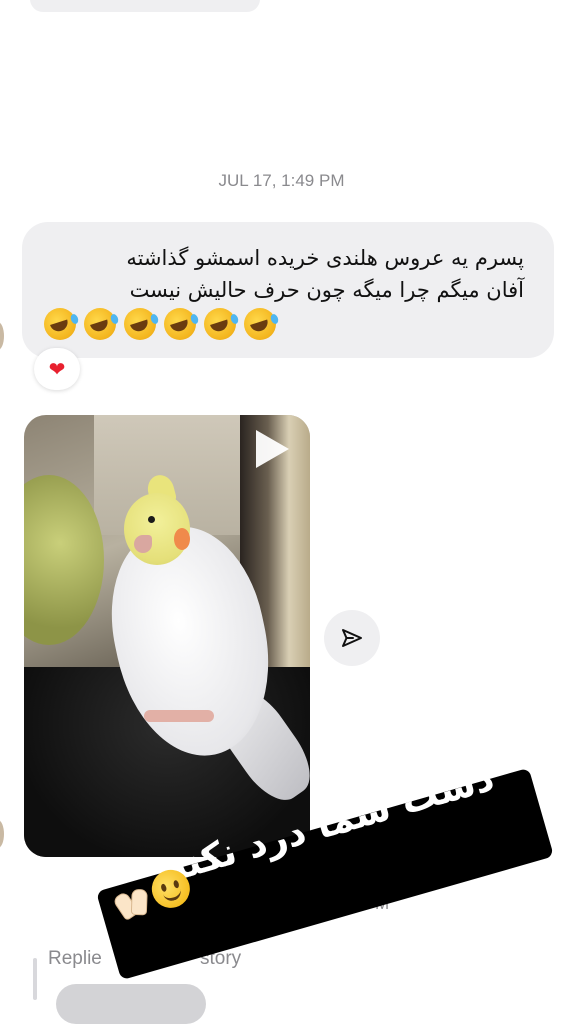 This screenshot has width=563, height=1024. Describe the element at coordinates (64, 560) in the screenshot. I see `green-bird` at that location.